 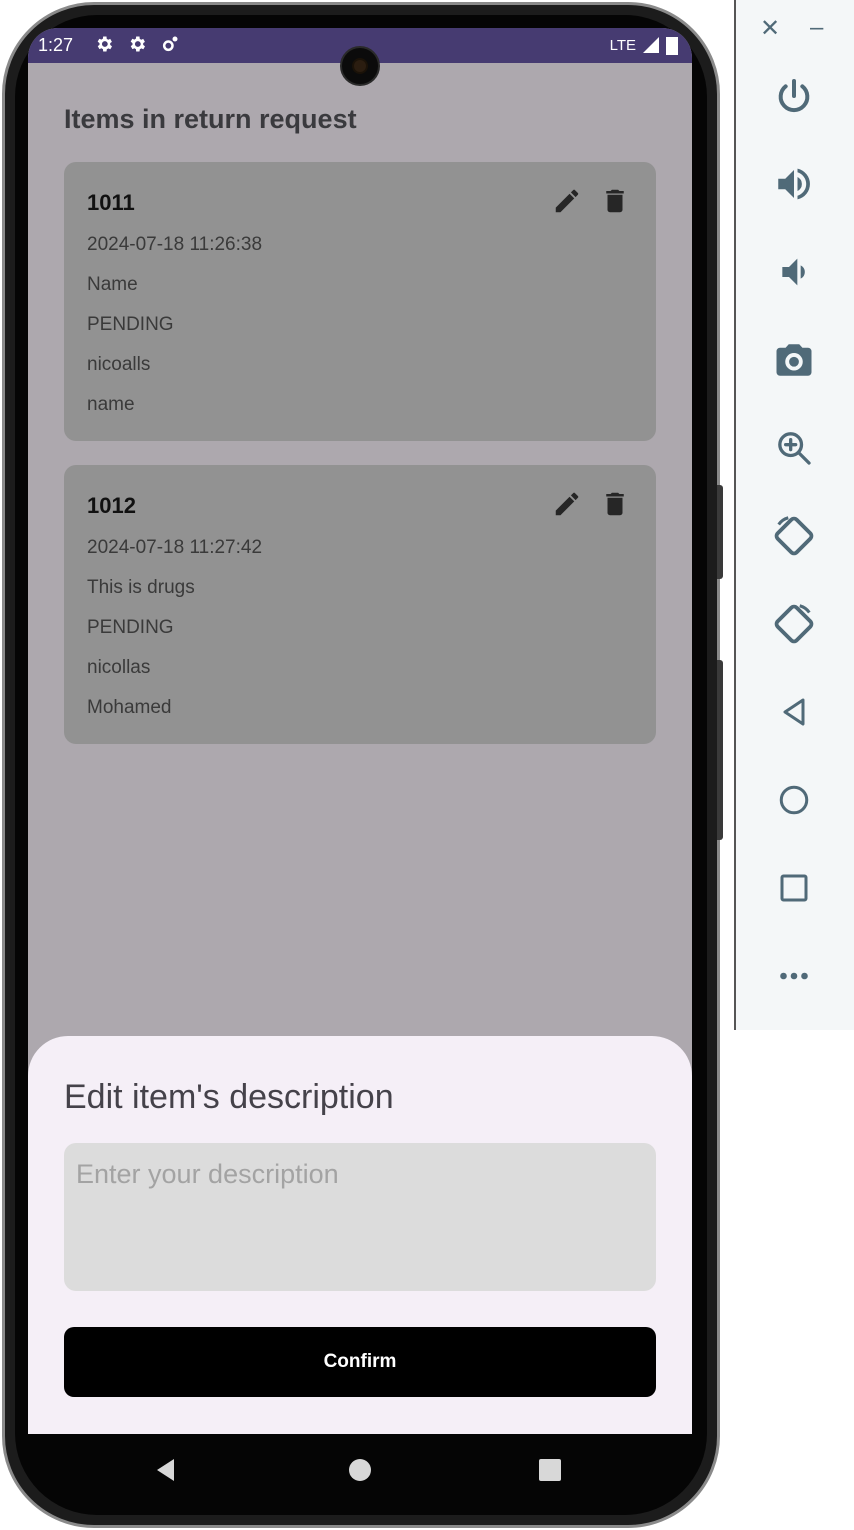 I want to click on minimize-icon: –, so click(x=816, y=28).